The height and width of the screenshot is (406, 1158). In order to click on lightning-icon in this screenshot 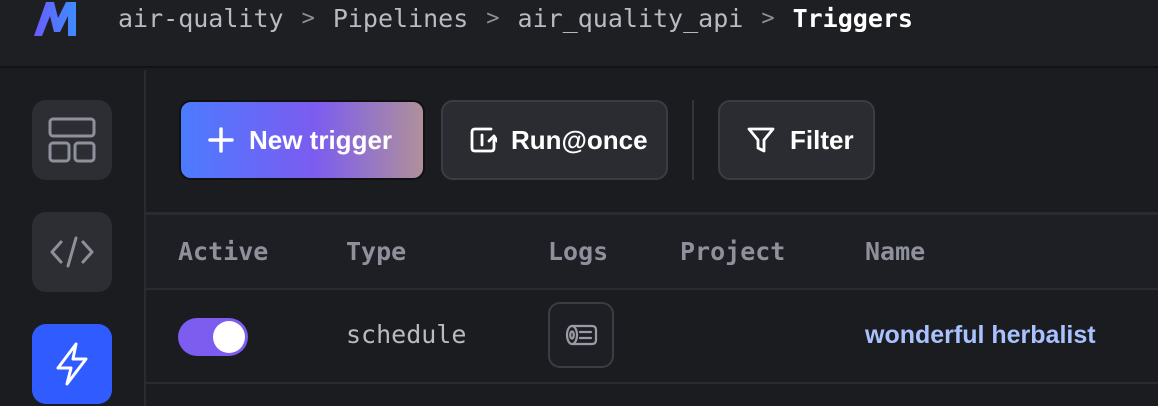, I will do `click(72, 364)`.